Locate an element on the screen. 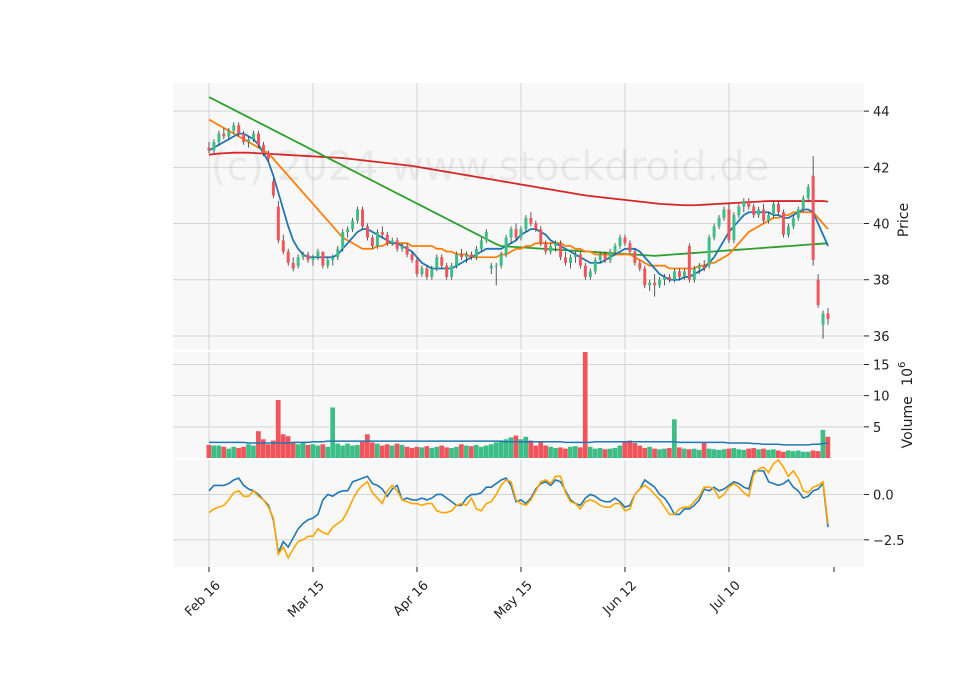 This screenshot has height=694, width=960. x-tick-label: May 15 is located at coordinates (514, 600).